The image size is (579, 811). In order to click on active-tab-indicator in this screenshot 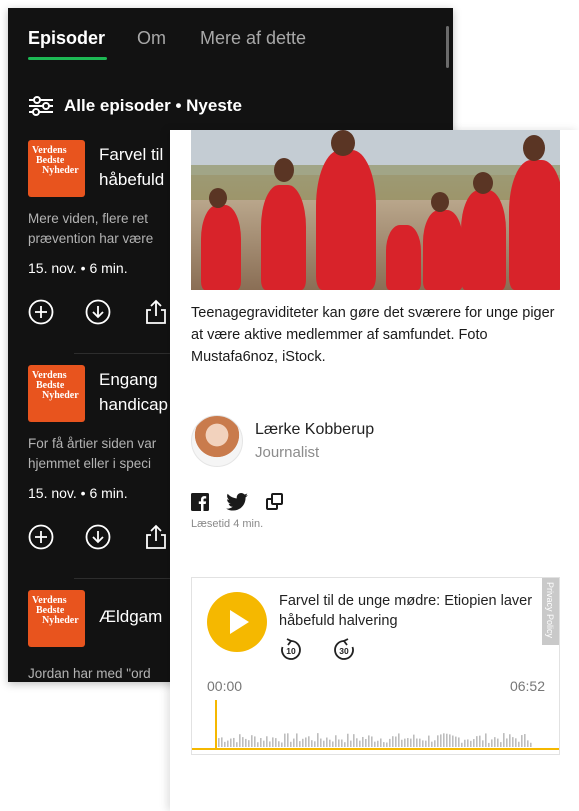, I will do `click(67, 58)`.